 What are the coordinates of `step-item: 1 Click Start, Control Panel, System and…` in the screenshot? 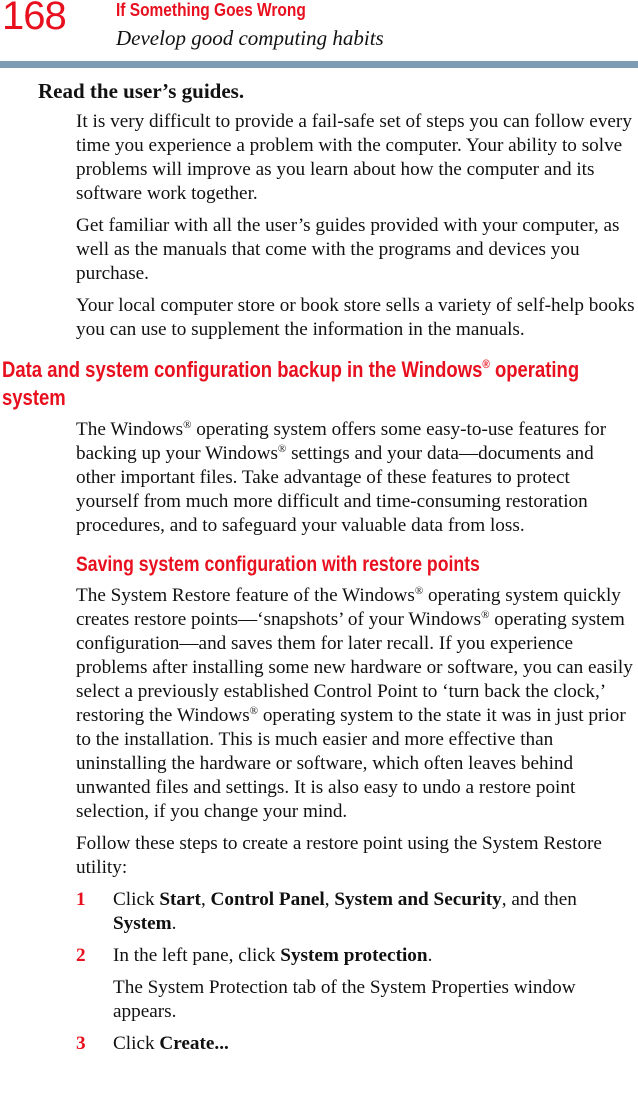 It's located at (357, 912).